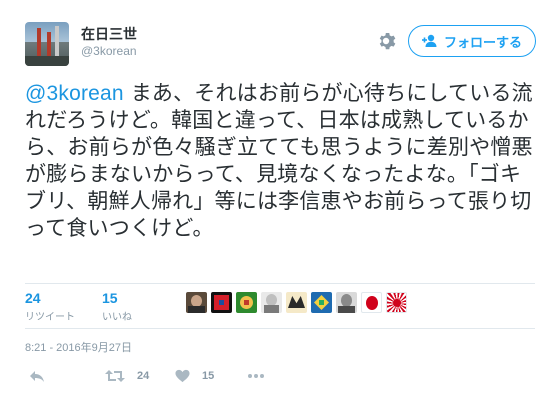 This screenshot has width=556, height=401. Describe the element at coordinates (109, 51) in the screenshot. I see `user-handle: @3korean` at that location.